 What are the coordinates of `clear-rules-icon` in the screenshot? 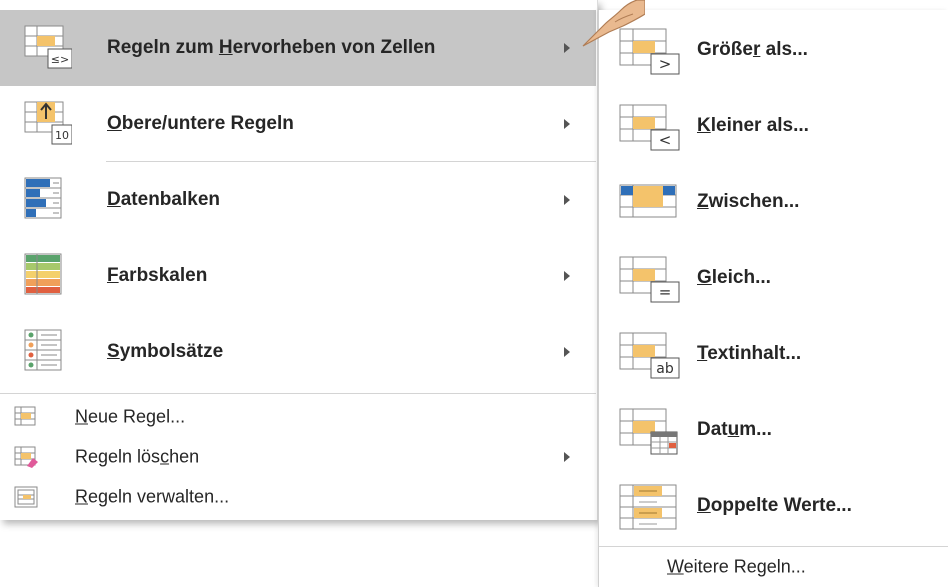 It's located at (26, 457).